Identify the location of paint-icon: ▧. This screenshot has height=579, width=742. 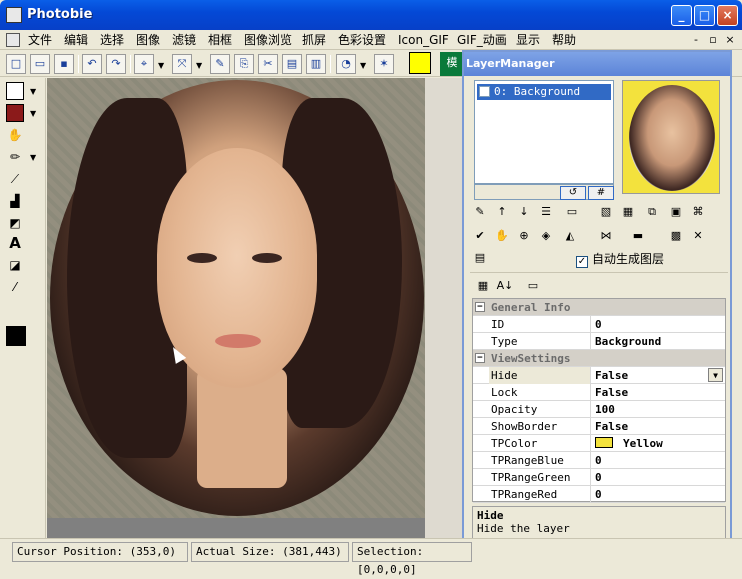
(606, 212).